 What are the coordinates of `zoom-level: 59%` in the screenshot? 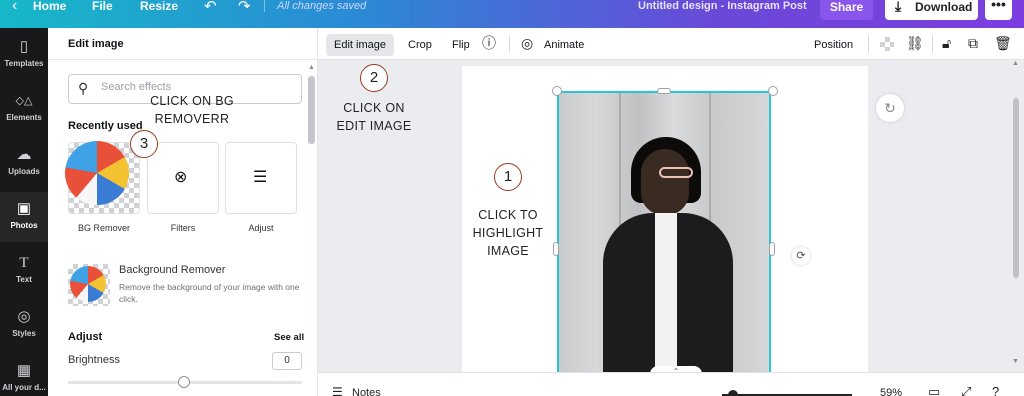 It's located at (891, 391).